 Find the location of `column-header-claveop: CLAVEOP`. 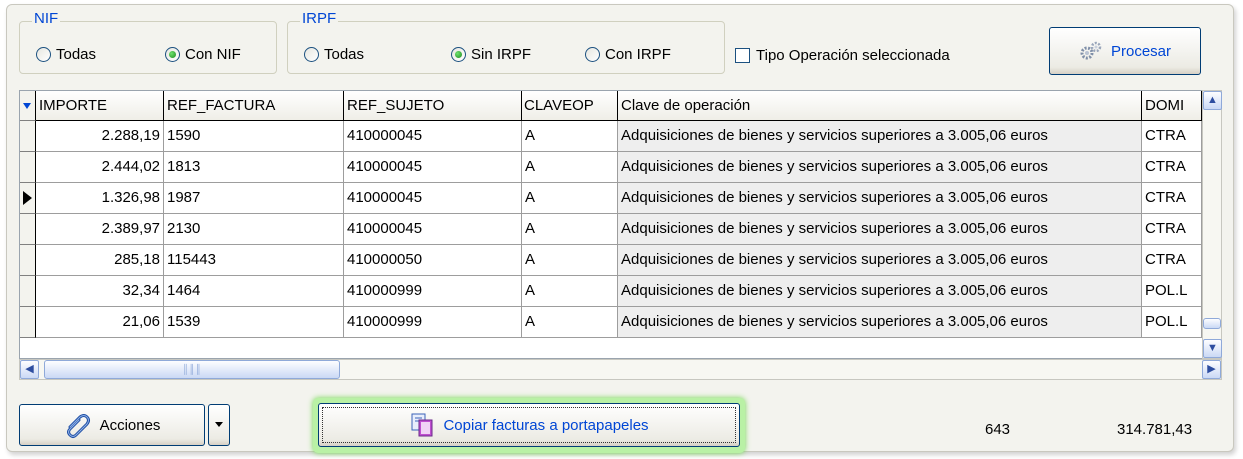

column-header-claveop: CLAVEOP is located at coordinates (570, 106).